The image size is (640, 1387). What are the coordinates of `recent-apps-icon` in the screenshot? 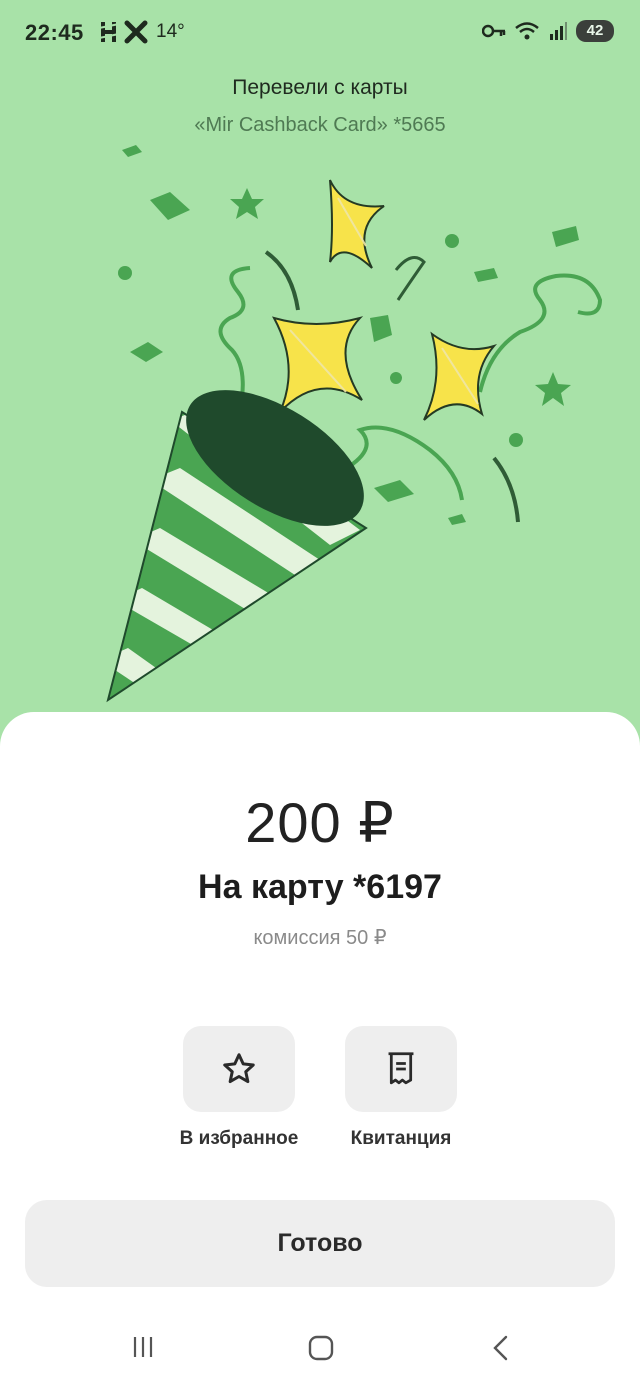 It's located at (143, 1347).